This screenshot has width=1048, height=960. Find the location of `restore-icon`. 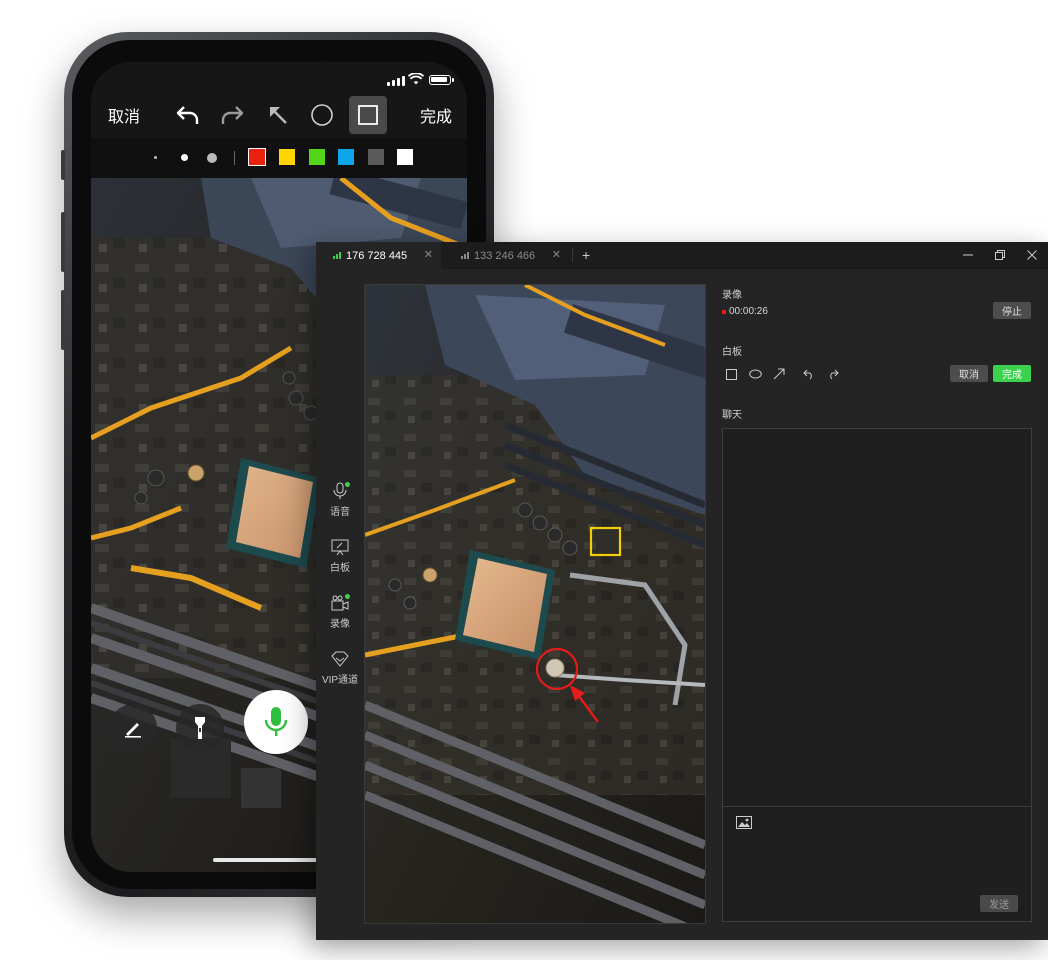

restore-icon is located at coordinates (1000, 255).